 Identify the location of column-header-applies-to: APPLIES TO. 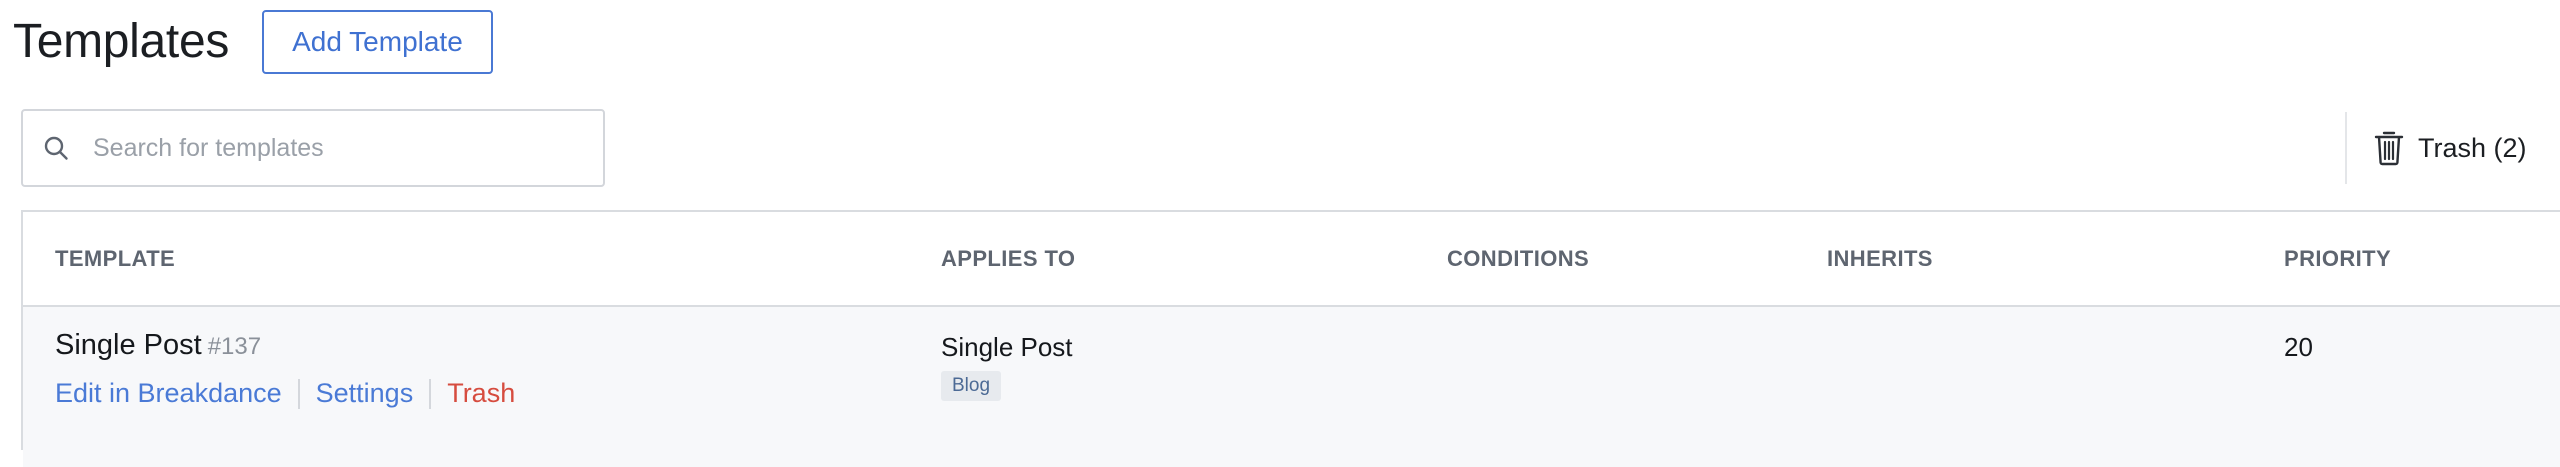
(1008, 258).